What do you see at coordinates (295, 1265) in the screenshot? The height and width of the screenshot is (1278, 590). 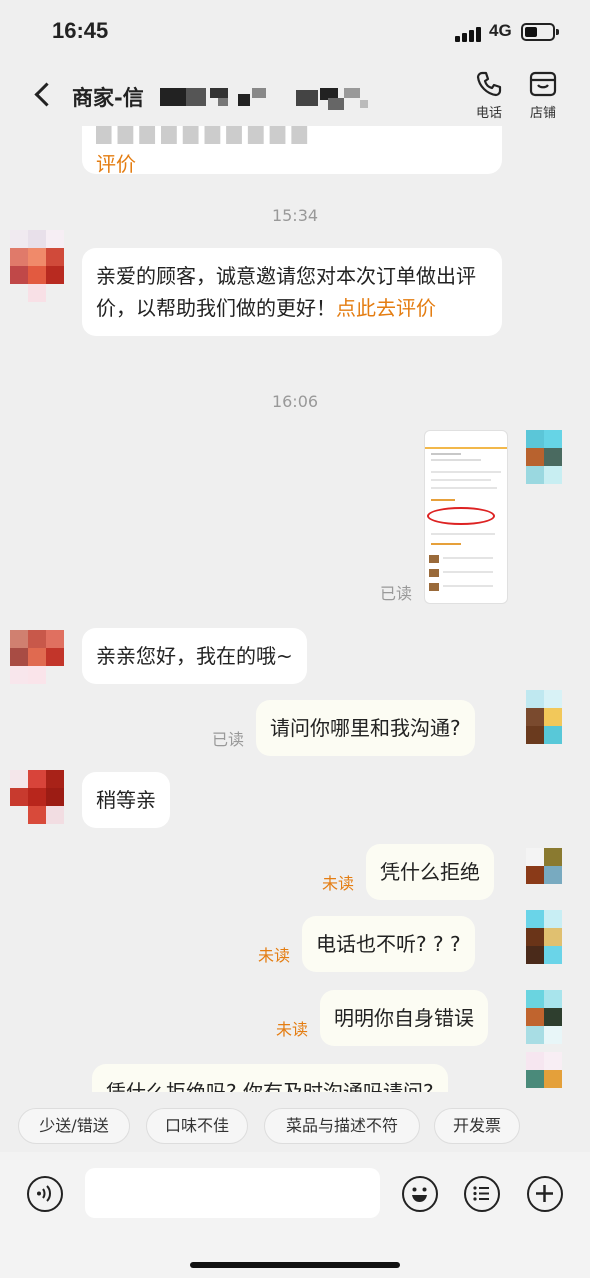 I see `home-indicator` at bounding box center [295, 1265].